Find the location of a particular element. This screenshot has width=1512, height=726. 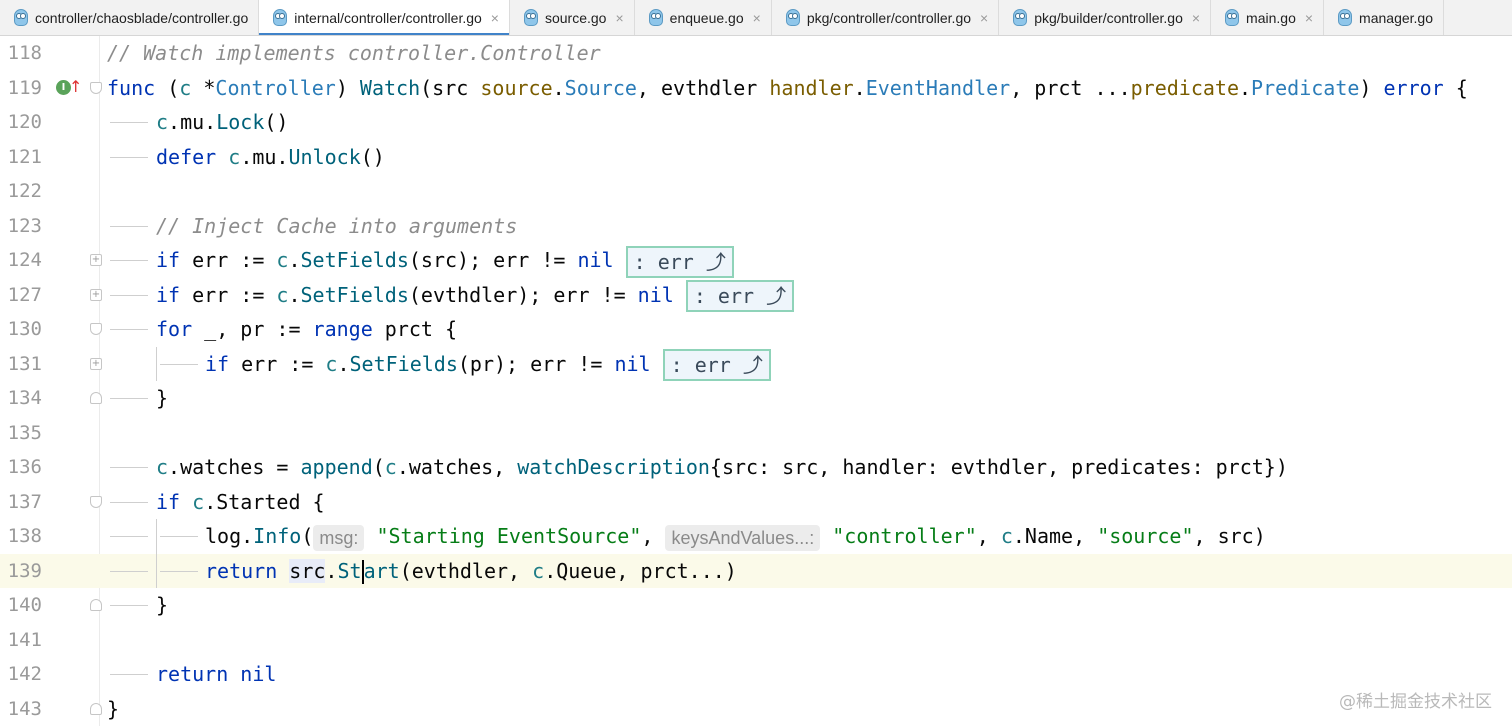

line-number: 142 is located at coordinates (24, 674).